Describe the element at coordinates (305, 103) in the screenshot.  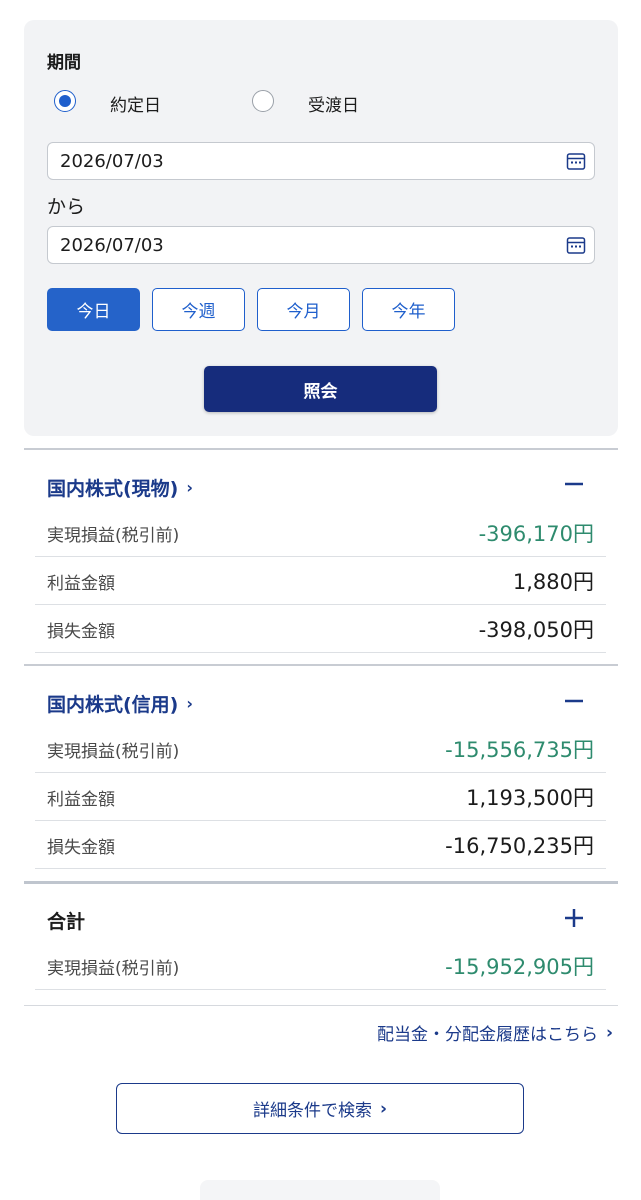
I see `radio-delivery-date: 受渡日` at that location.